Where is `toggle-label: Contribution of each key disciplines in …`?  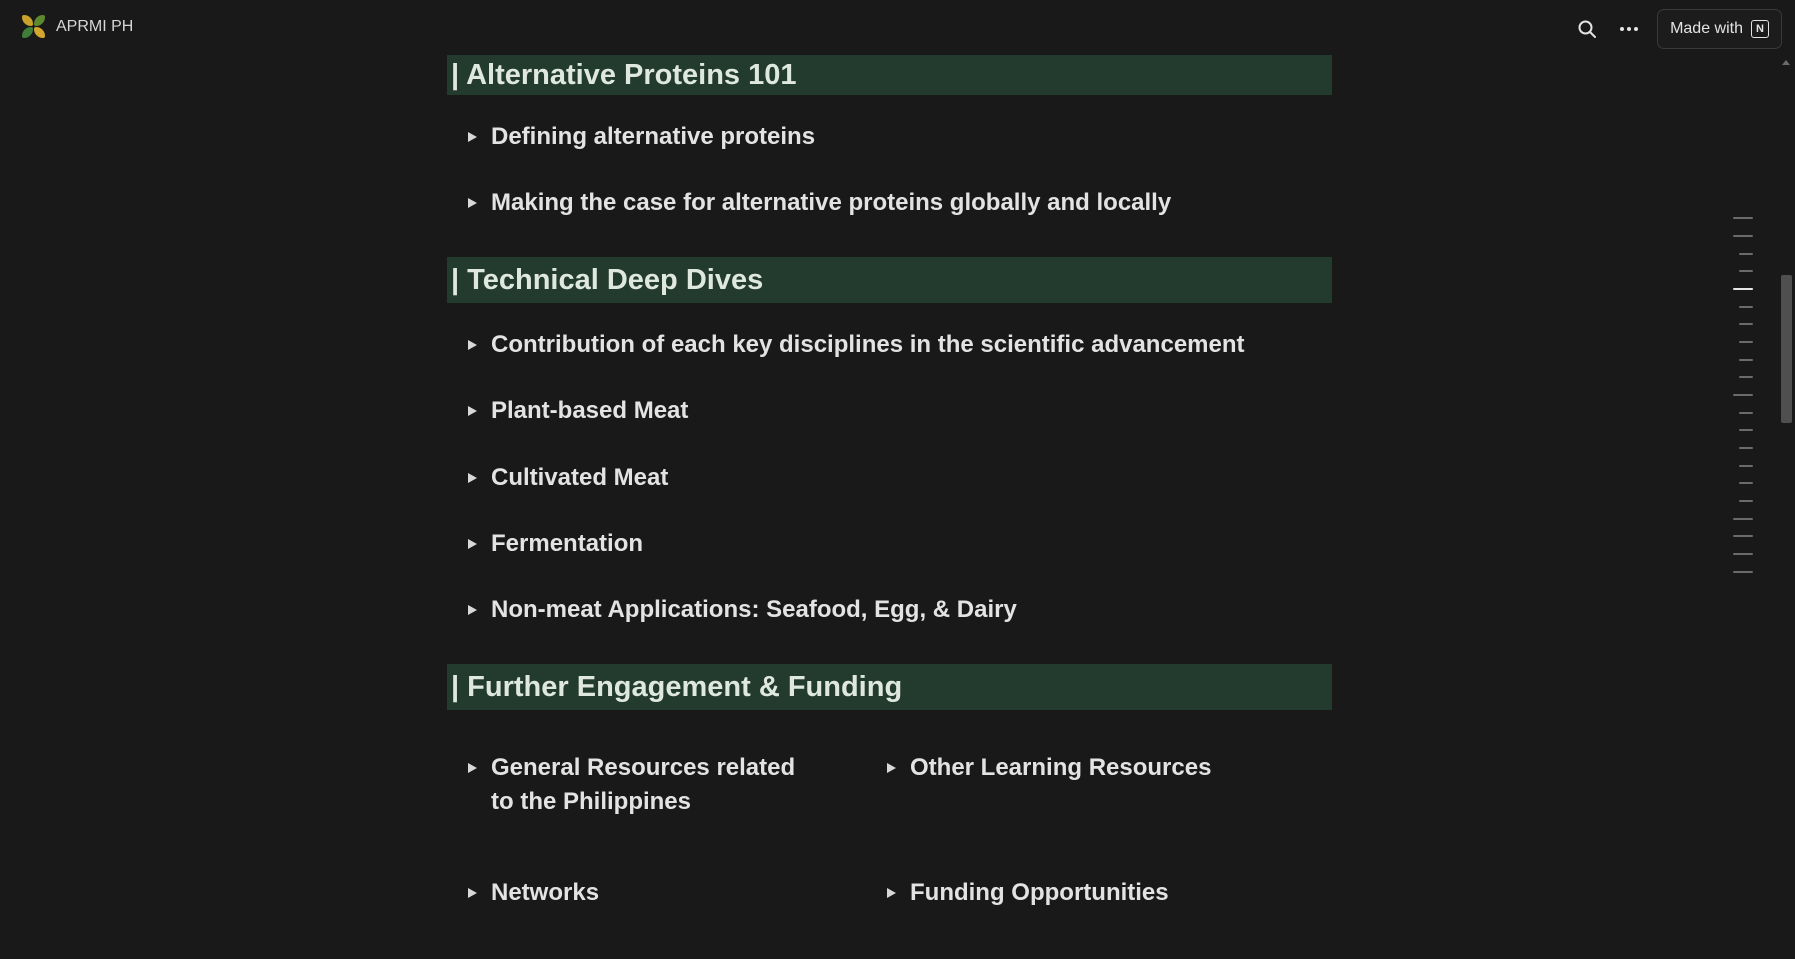 toggle-label: Contribution of each key disciplines in … is located at coordinates (868, 344).